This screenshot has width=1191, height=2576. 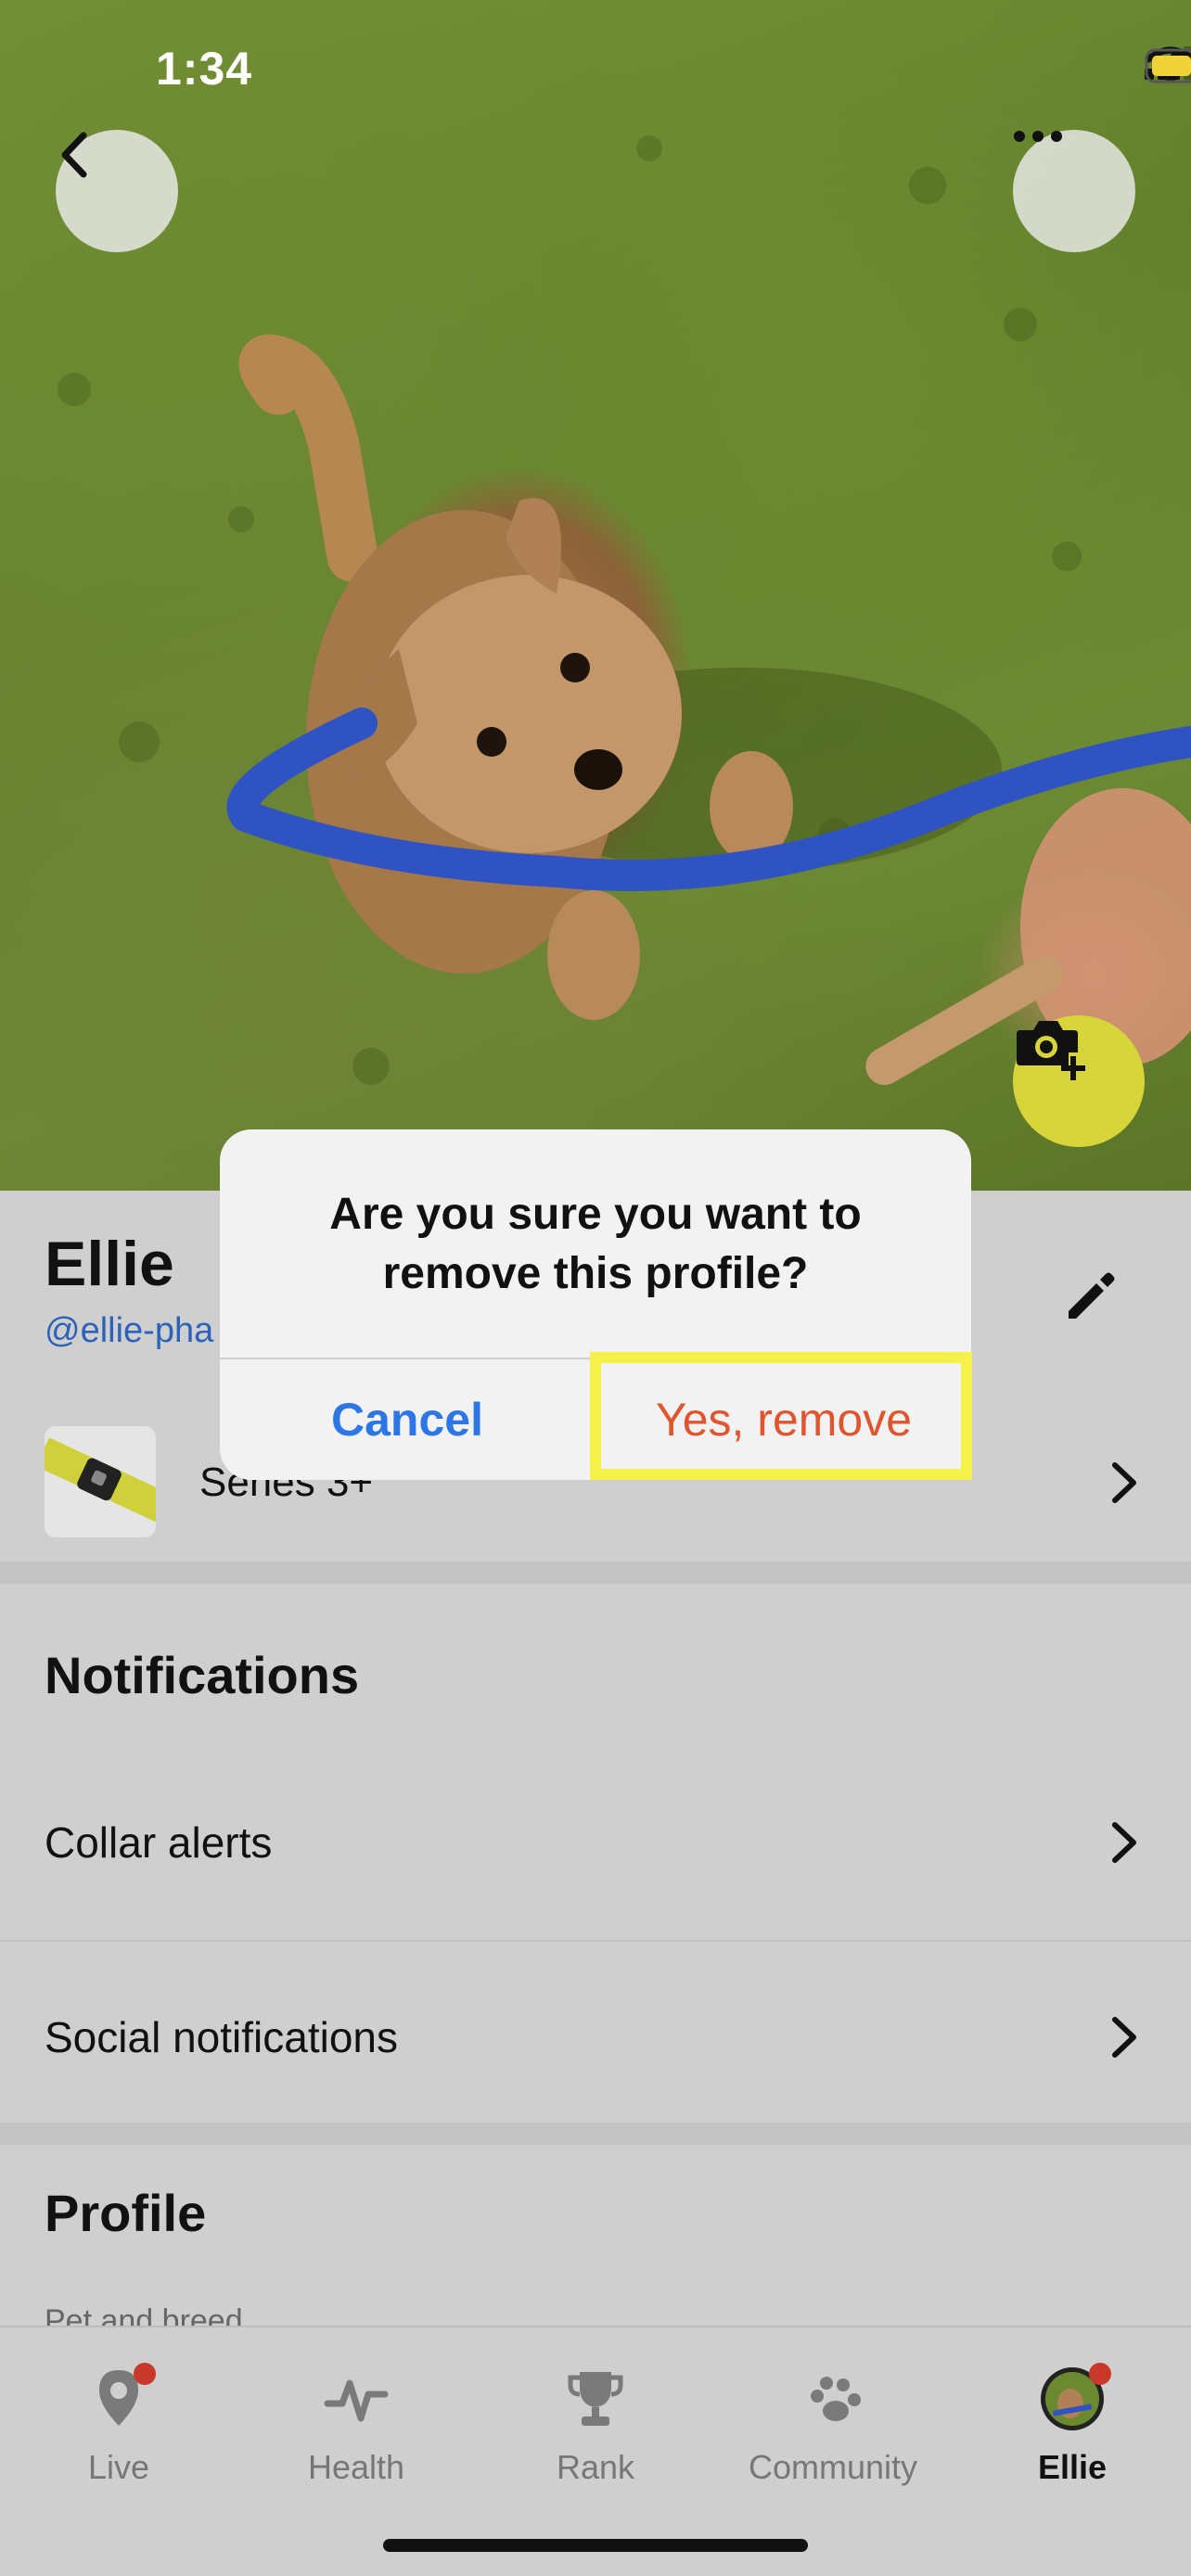 What do you see at coordinates (833, 2467) in the screenshot?
I see `tab-community-label: Community` at bounding box center [833, 2467].